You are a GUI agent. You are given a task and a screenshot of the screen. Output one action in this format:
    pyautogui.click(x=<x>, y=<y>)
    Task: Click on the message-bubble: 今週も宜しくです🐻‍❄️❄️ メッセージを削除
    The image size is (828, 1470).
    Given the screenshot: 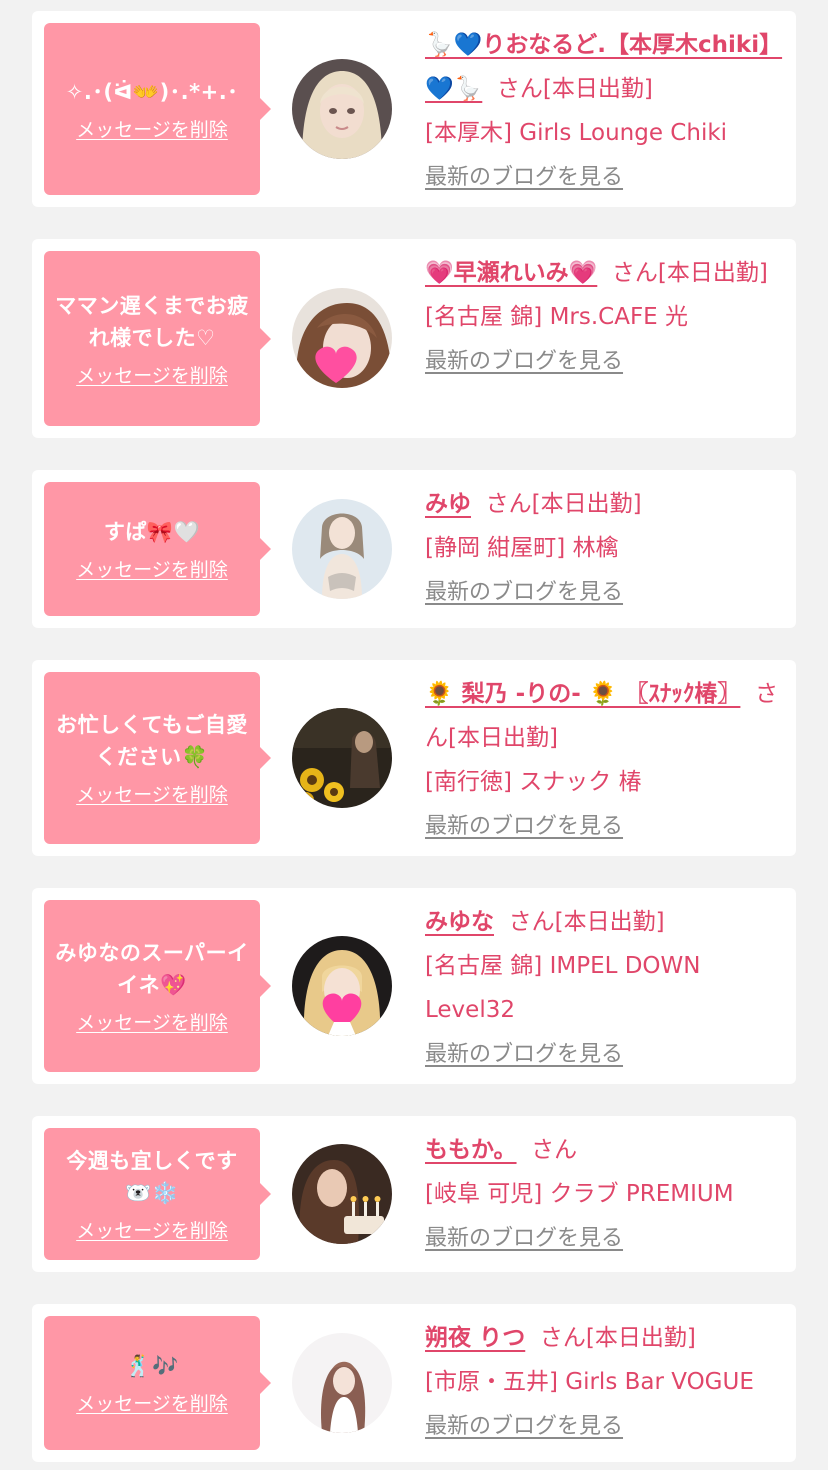 What is the action you would take?
    pyautogui.click(x=157, y=1194)
    